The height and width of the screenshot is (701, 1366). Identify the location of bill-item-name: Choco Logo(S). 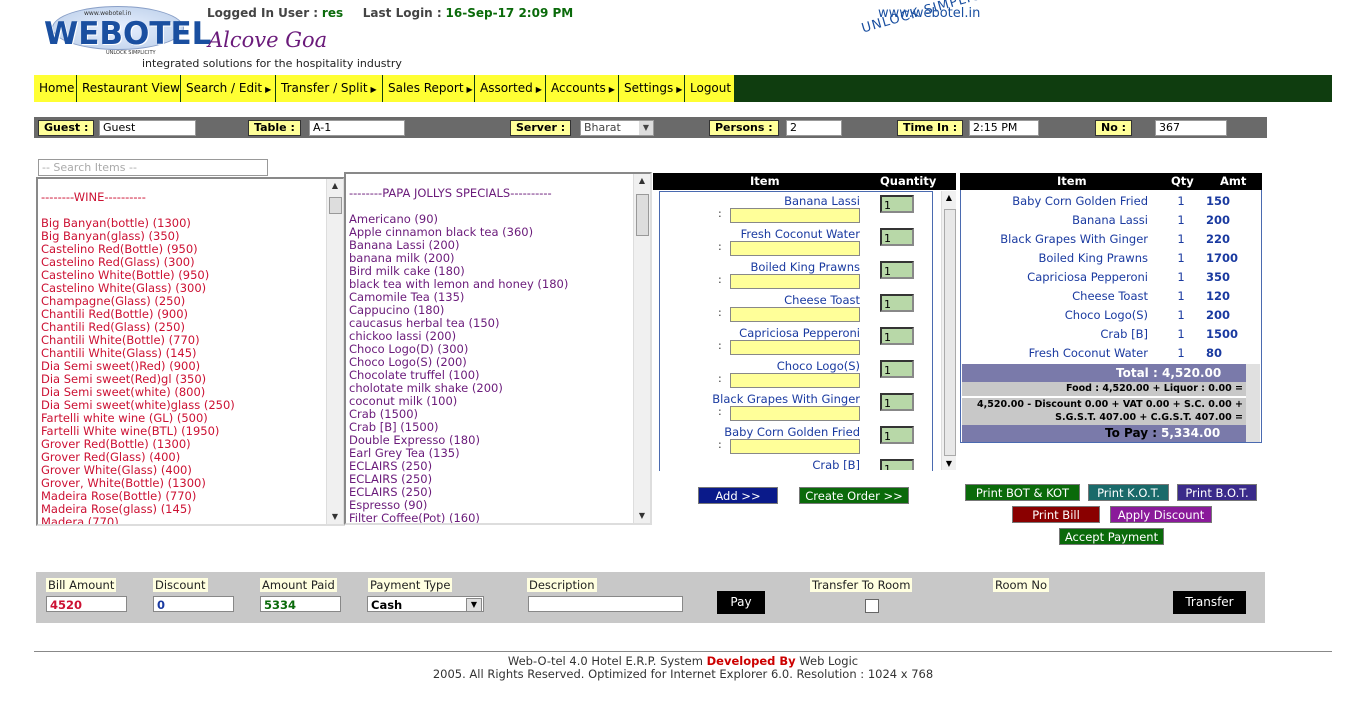
(1106, 315).